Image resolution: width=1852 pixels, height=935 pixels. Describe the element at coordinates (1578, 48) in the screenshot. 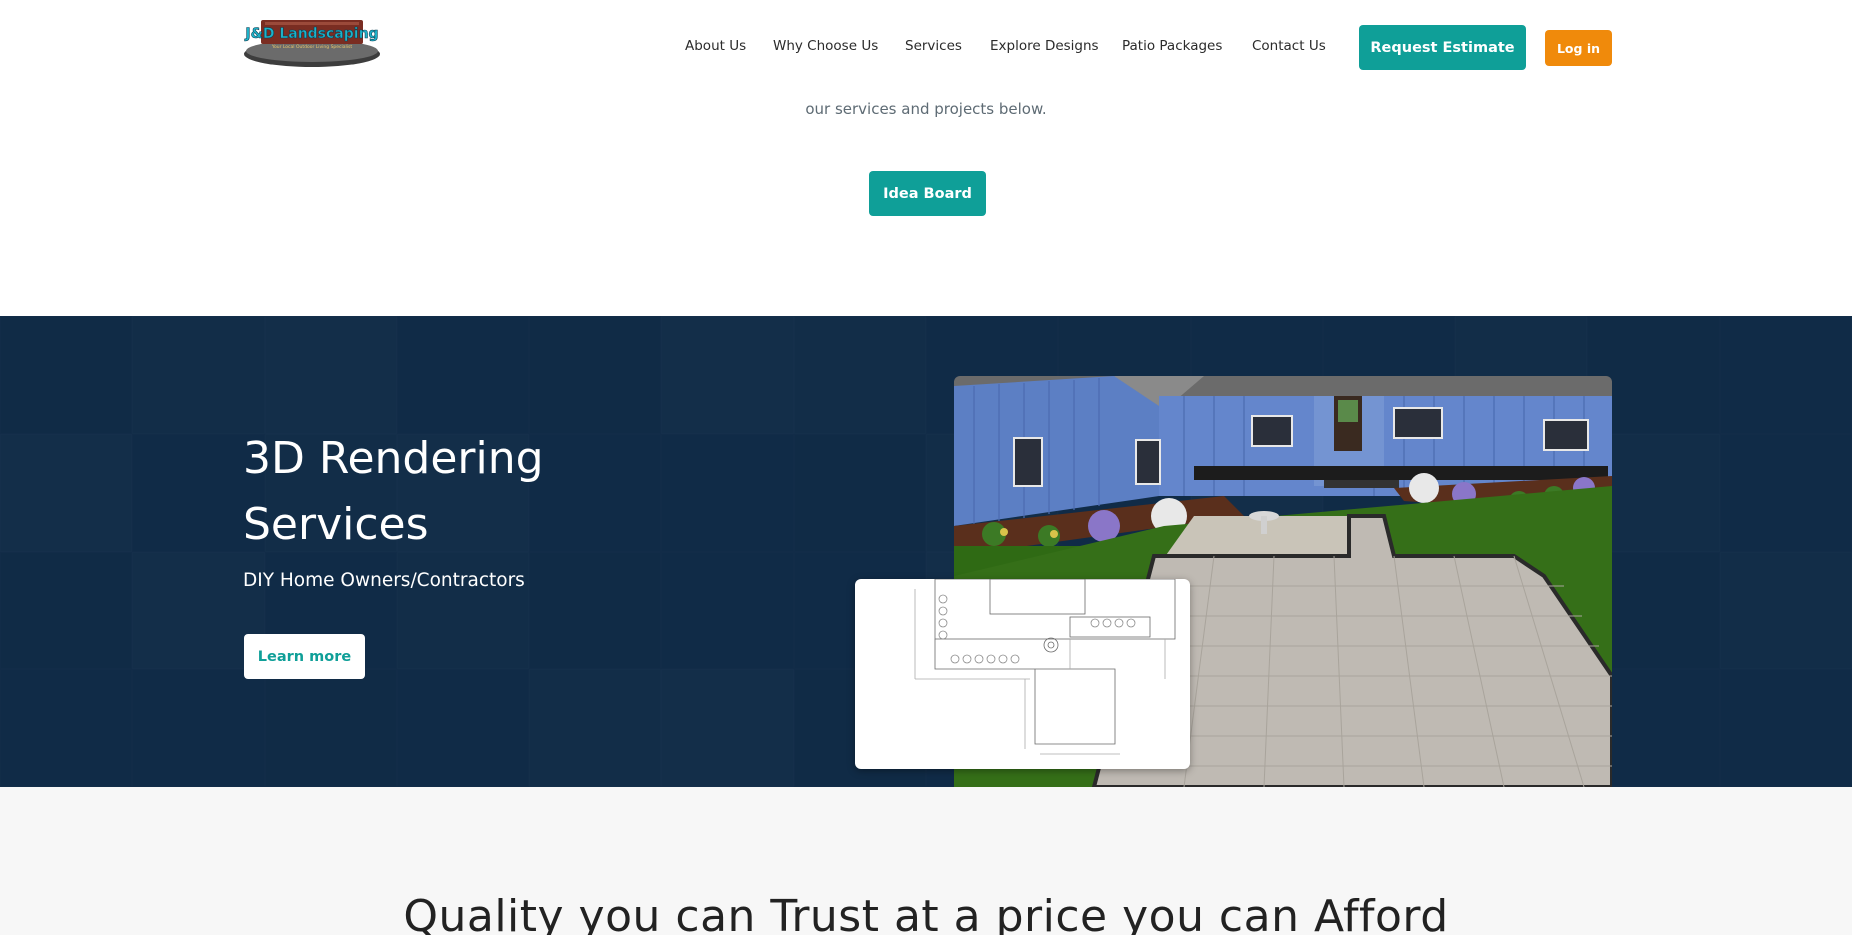

I see `login-button: Log in` at that location.